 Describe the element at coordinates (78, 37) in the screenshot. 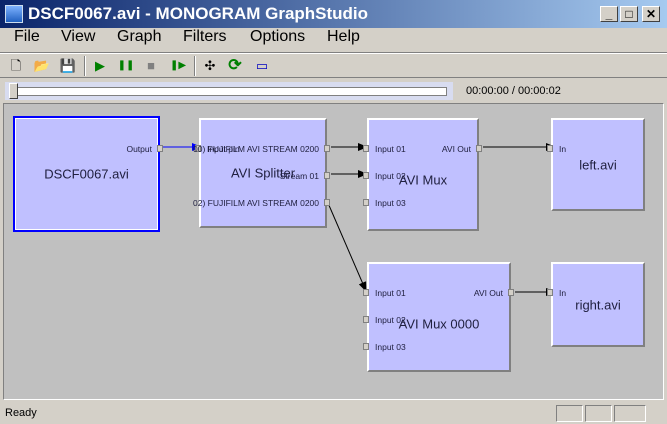

I see `menu-view: View` at that location.